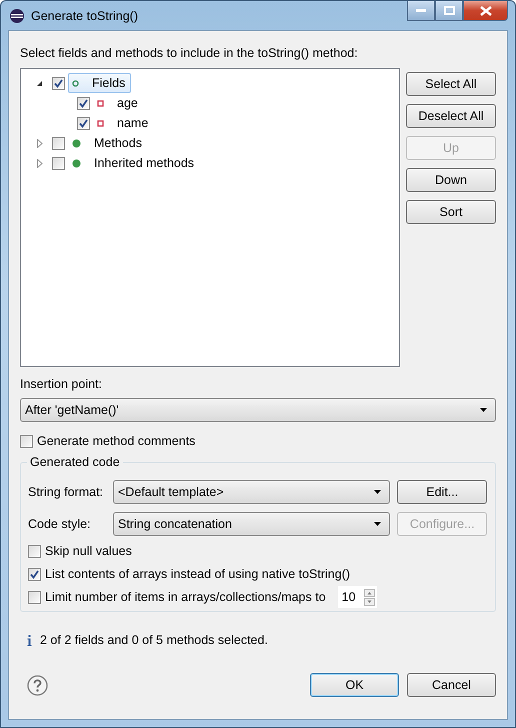  What do you see at coordinates (29, 640) in the screenshot?
I see `info-icon` at bounding box center [29, 640].